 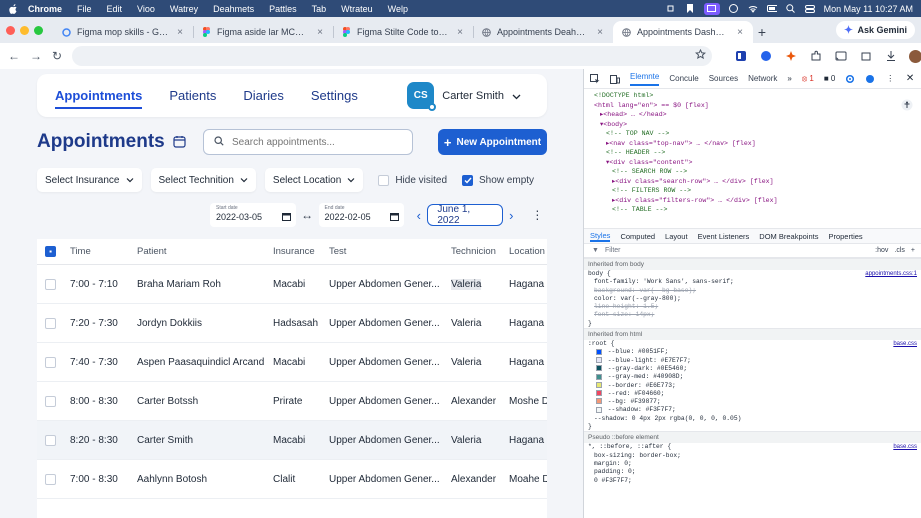 What do you see at coordinates (263, 32) in the screenshot?
I see `browser-tab: Figma aside lar MCP - Figma ×` at bounding box center [263, 32].